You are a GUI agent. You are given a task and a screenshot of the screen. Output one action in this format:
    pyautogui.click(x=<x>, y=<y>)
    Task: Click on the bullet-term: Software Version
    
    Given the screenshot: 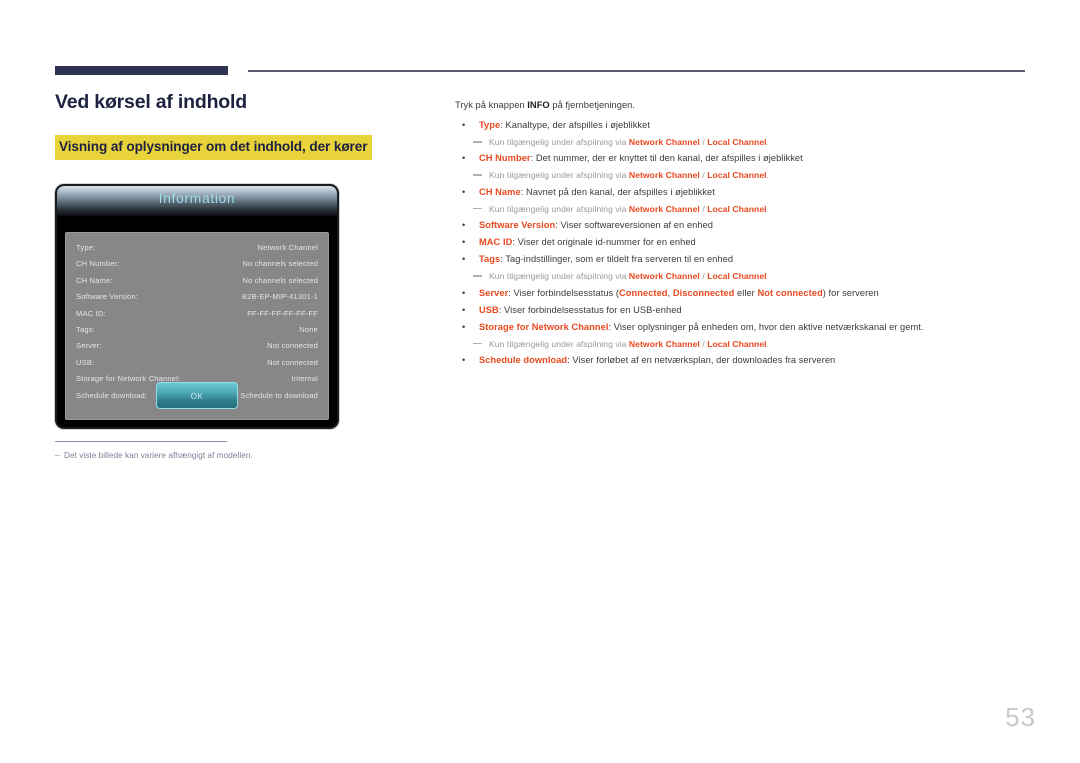 What is the action you would take?
    pyautogui.click(x=517, y=225)
    